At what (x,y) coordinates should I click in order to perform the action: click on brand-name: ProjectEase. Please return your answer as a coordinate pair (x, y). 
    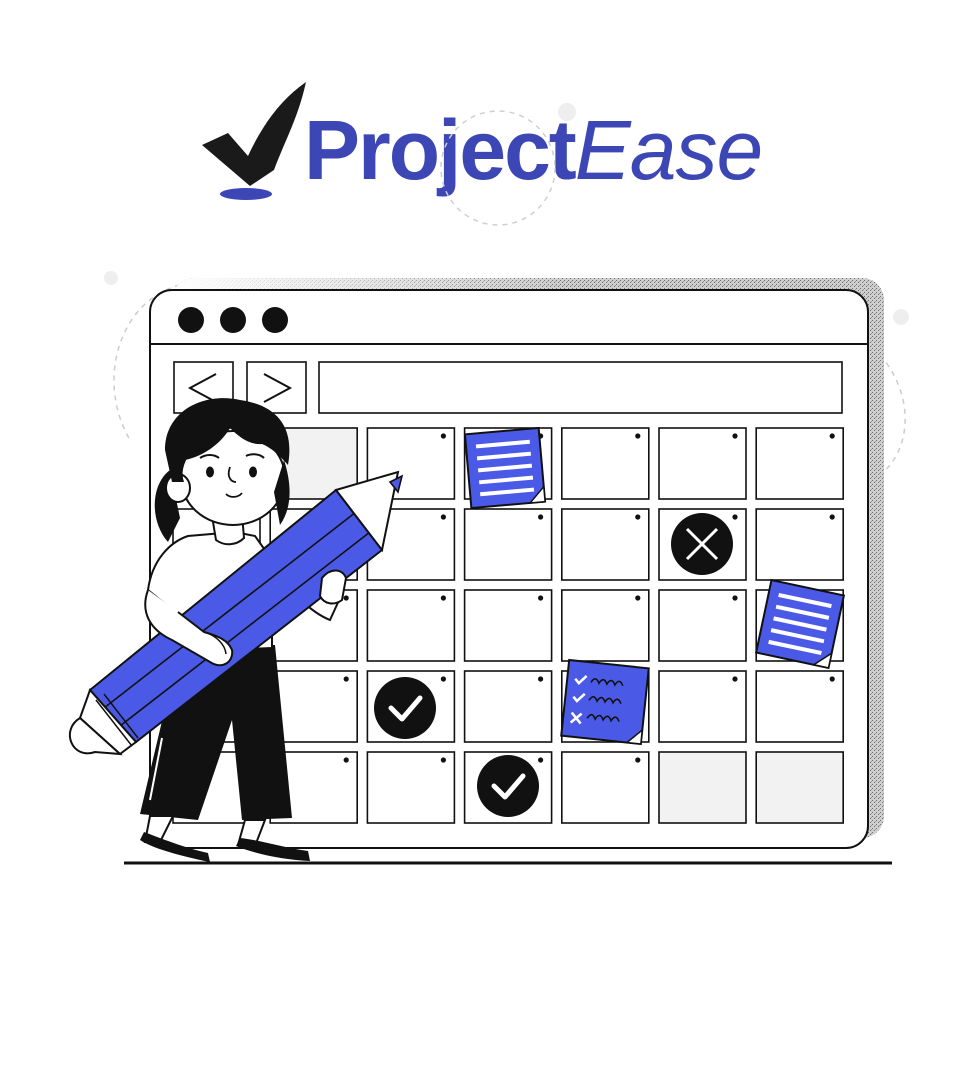
    Looking at the image, I should click on (533, 150).